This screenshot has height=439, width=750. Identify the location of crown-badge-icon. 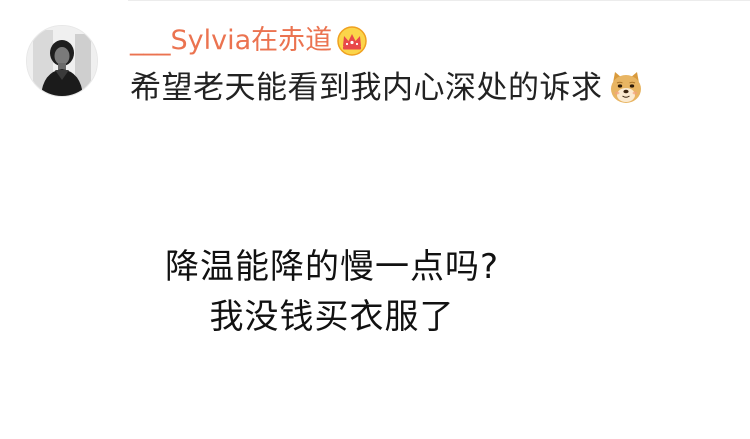
(352, 41).